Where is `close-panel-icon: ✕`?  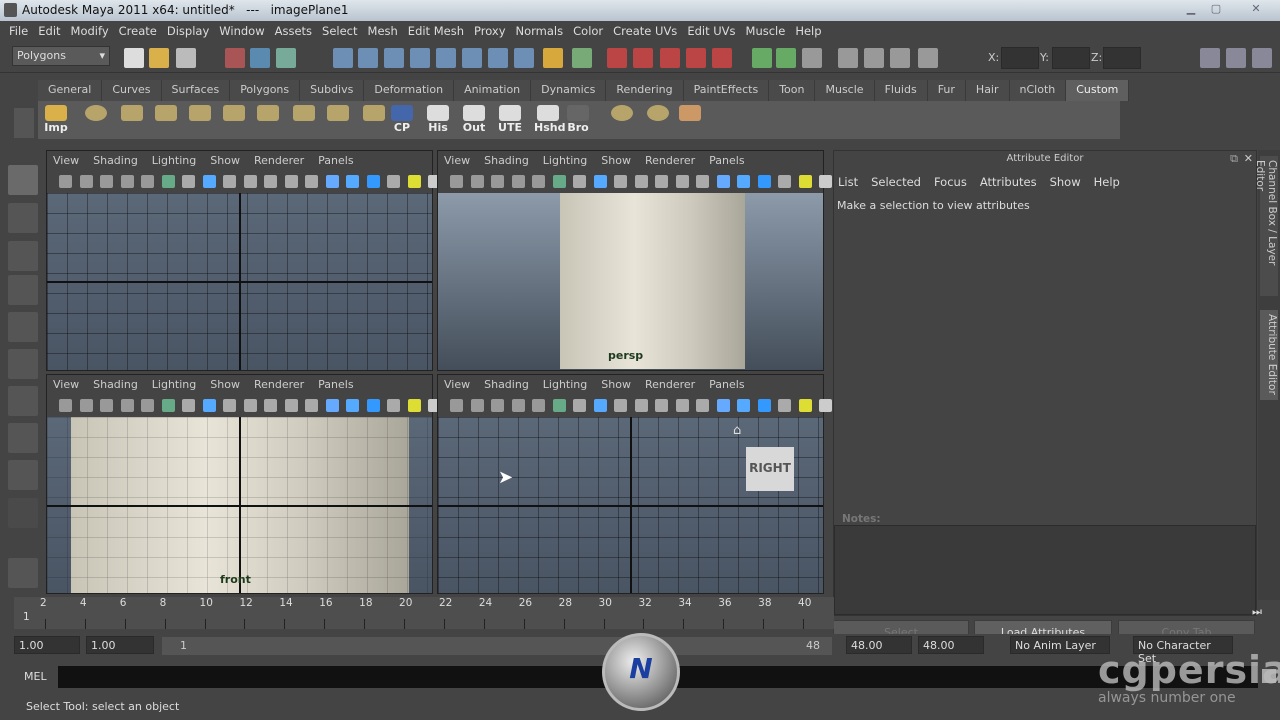 close-panel-icon: ✕ is located at coordinates (1248, 158).